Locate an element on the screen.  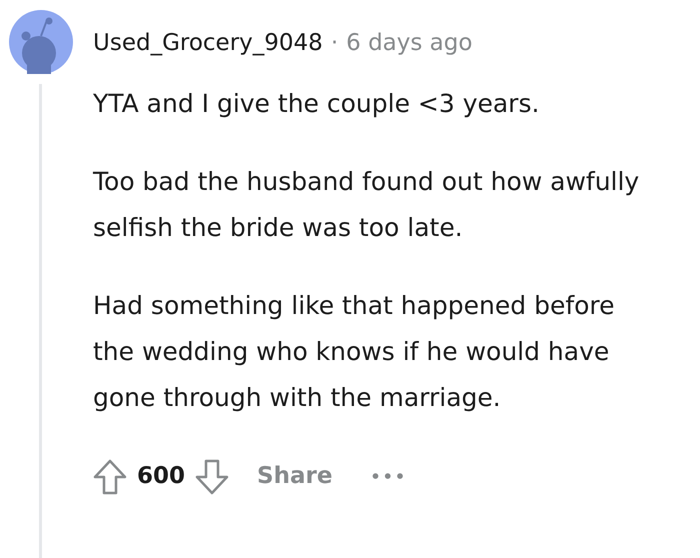
avatar-icon is located at coordinates (40, 42).